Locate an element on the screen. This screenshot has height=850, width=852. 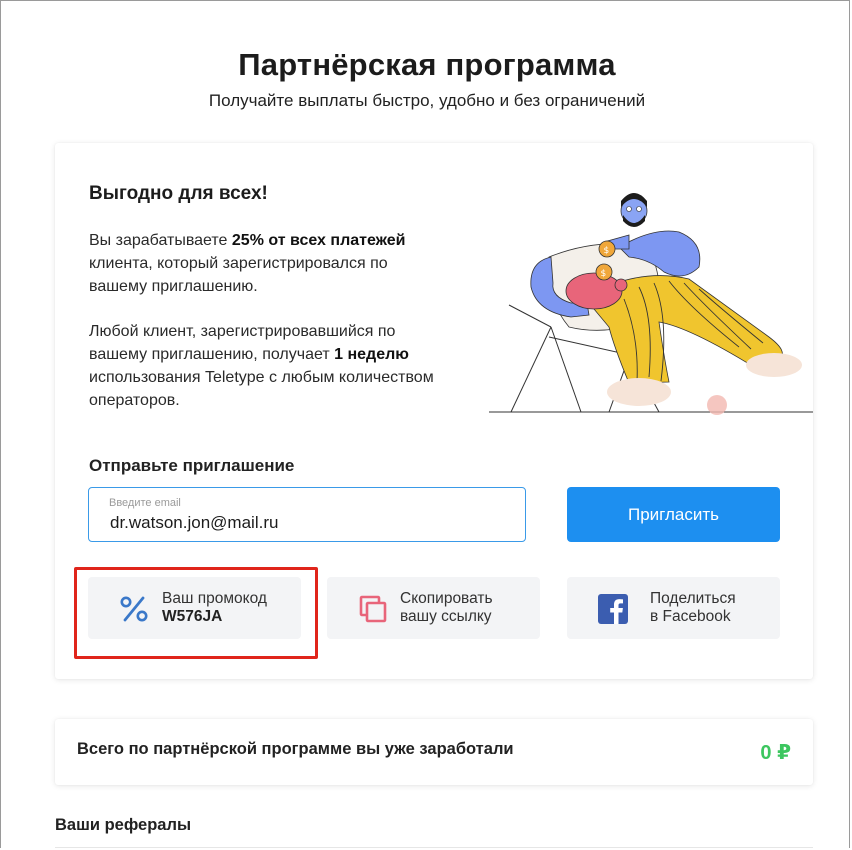
invite-button: Пригласить is located at coordinates (673, 514).